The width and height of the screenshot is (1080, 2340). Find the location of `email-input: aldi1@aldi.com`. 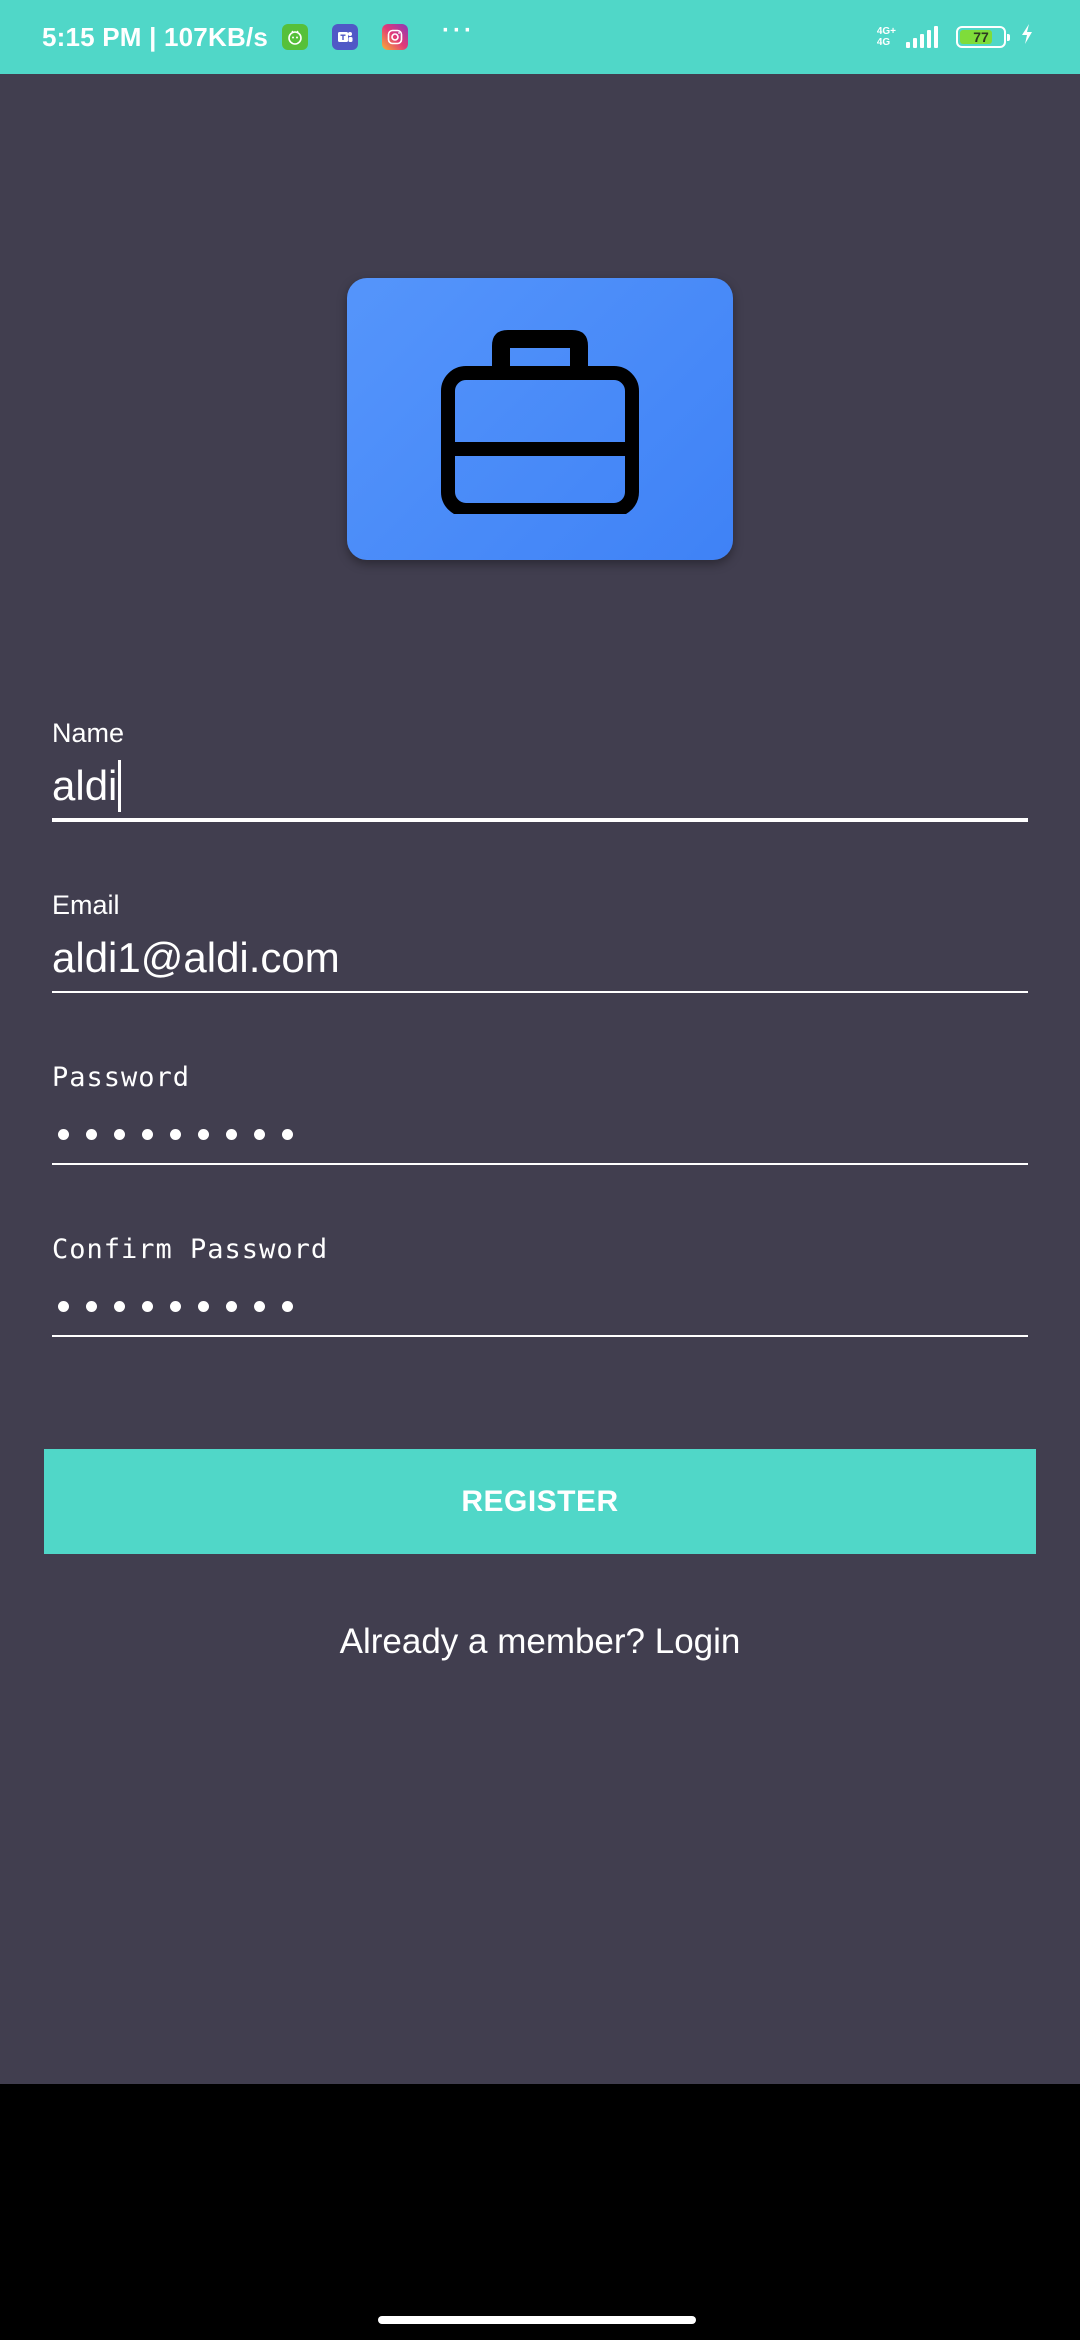

email-input: aldi1@aldi.com is located at coordinates (196, 958).